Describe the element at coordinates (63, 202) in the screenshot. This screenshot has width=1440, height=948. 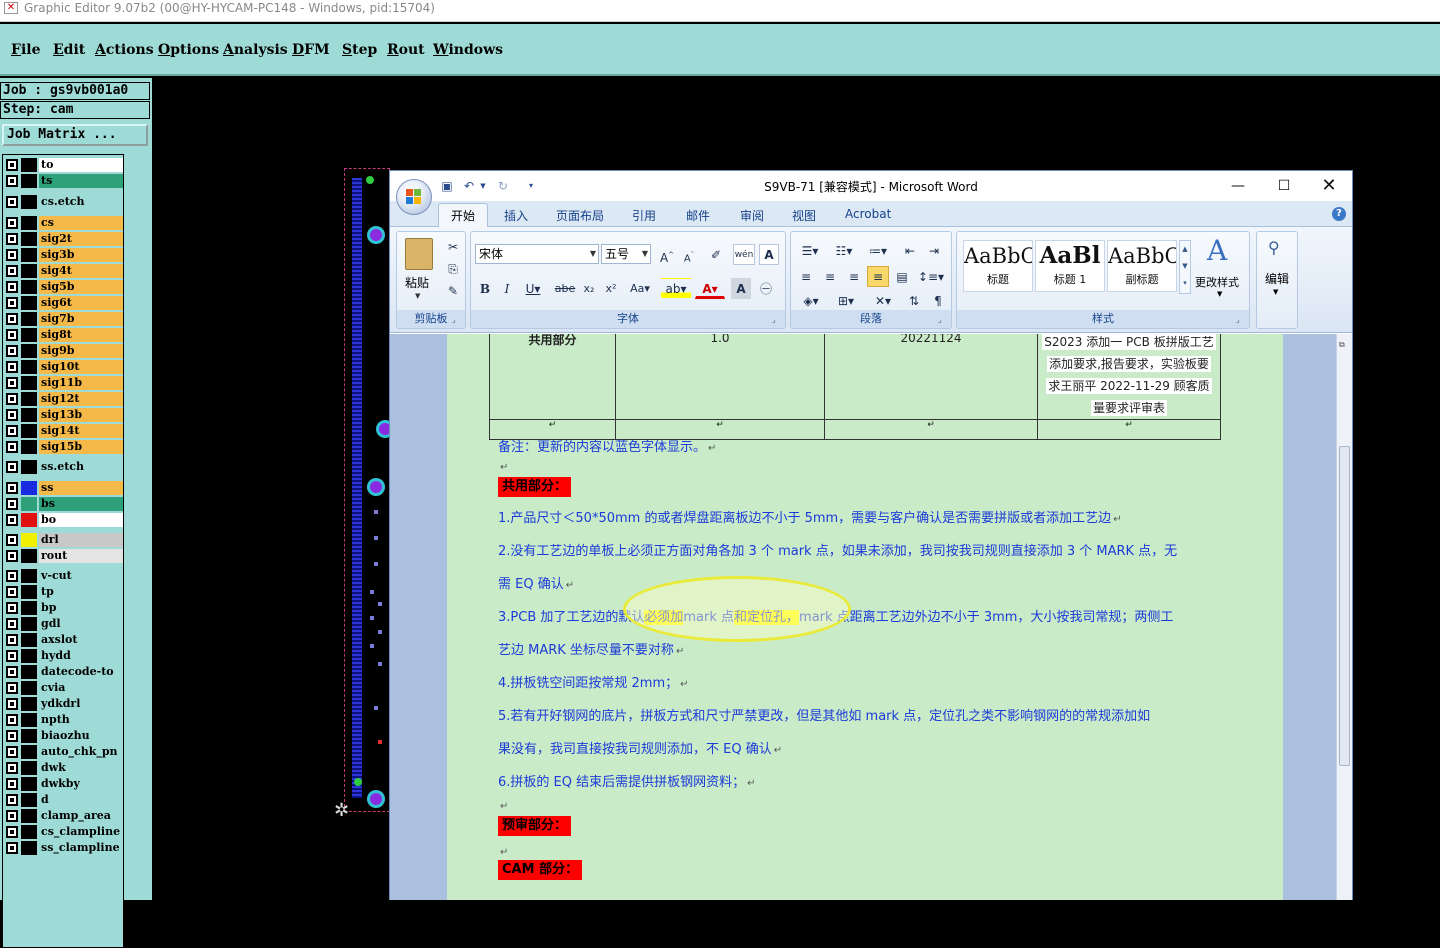
I see `layer-row: cs.etch` at that location.